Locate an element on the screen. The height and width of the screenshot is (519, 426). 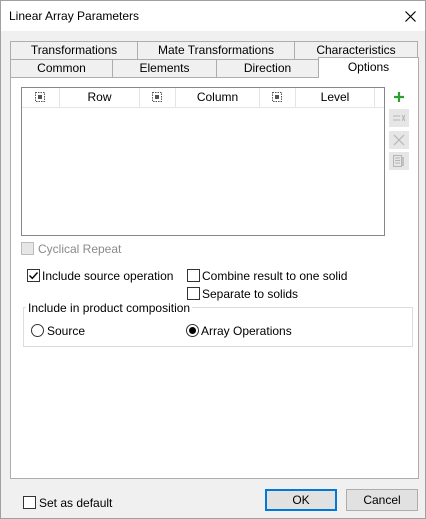
tab-options: Options is located at coordinates (368, 67).